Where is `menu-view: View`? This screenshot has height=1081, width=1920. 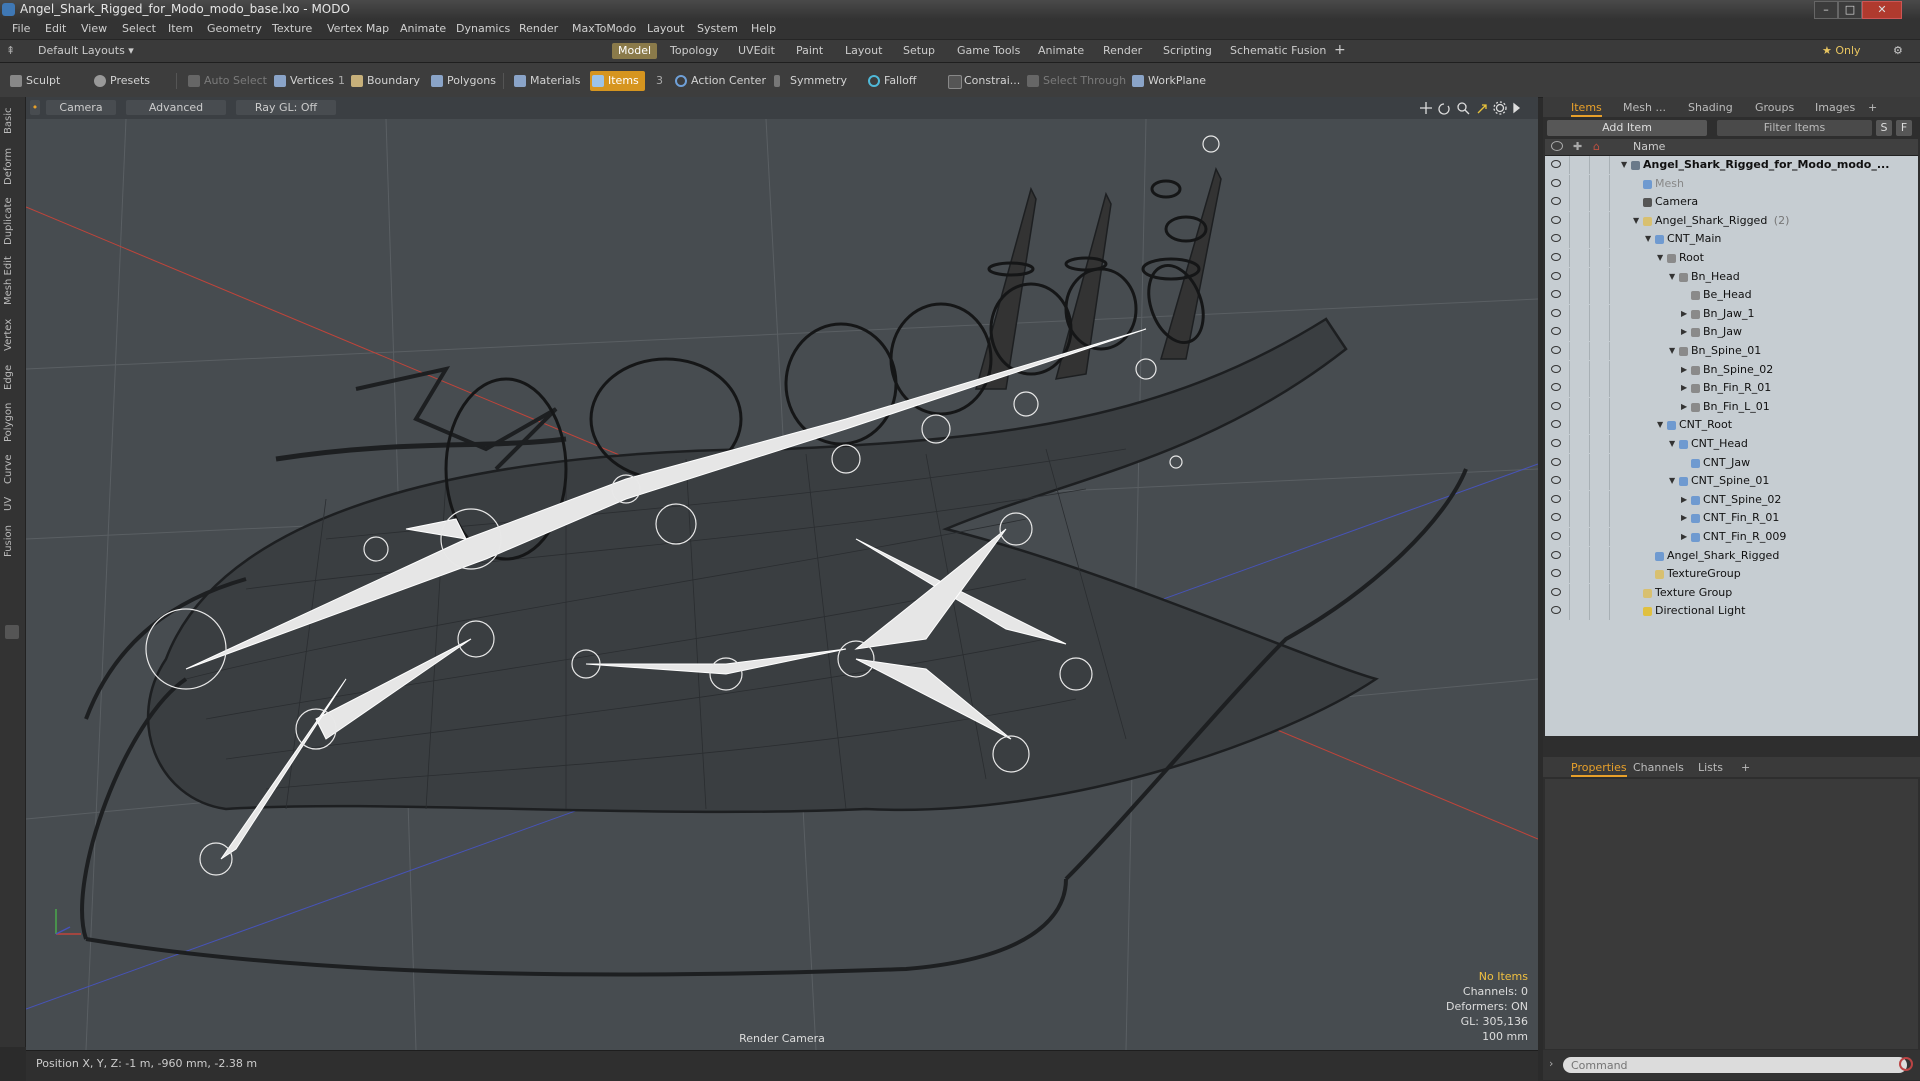
menu-view: View is located at coordinates (94, 29).